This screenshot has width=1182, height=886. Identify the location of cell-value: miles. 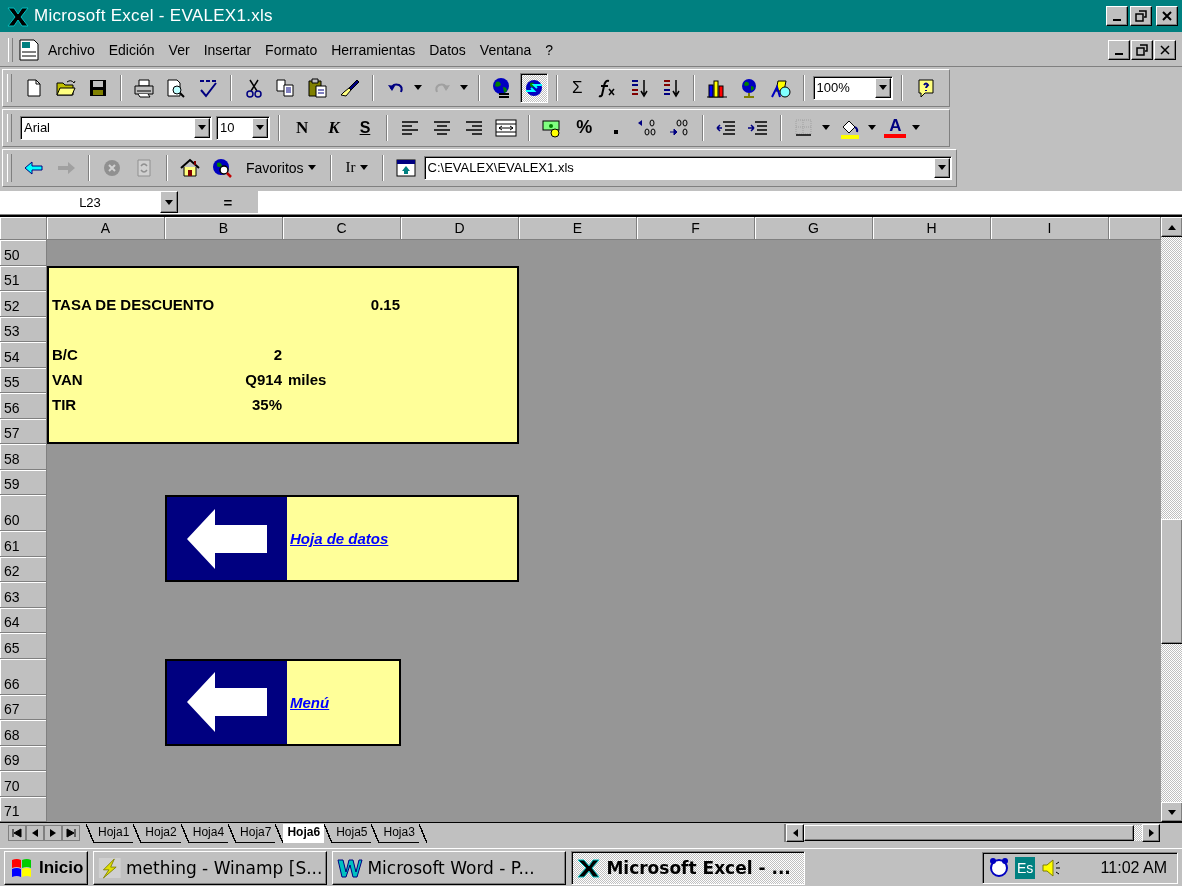
(307, 380).